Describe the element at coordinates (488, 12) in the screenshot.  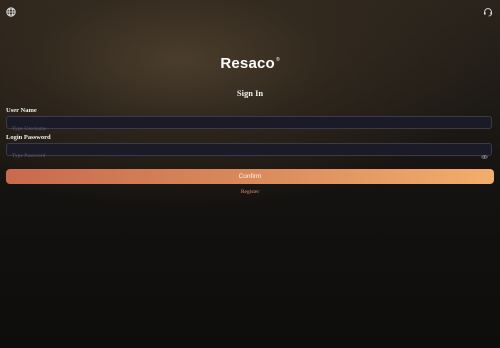
I see `headset-icon` at that location.